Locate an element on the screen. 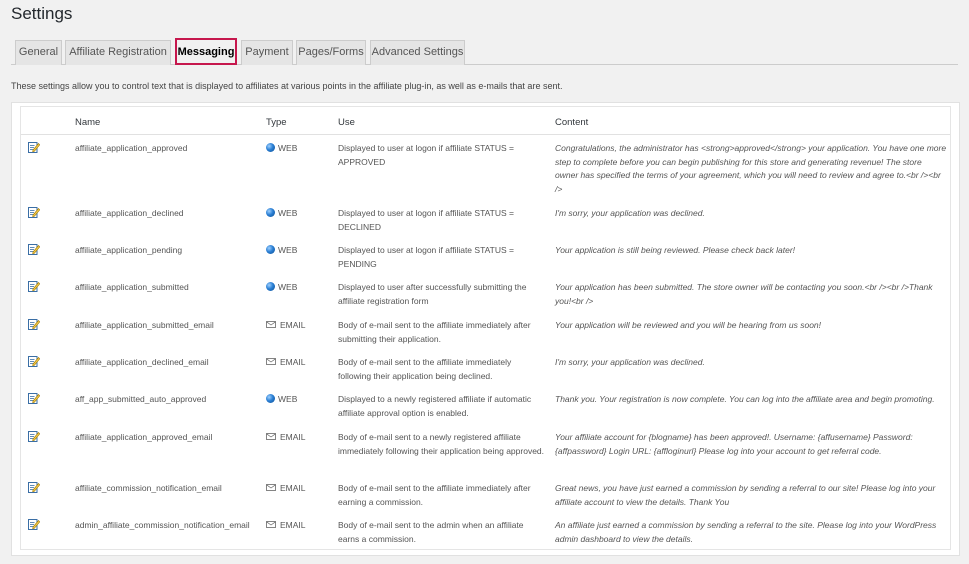  message-name: aff_app_submitted_auto_approved is located at coordinates (141, 399).